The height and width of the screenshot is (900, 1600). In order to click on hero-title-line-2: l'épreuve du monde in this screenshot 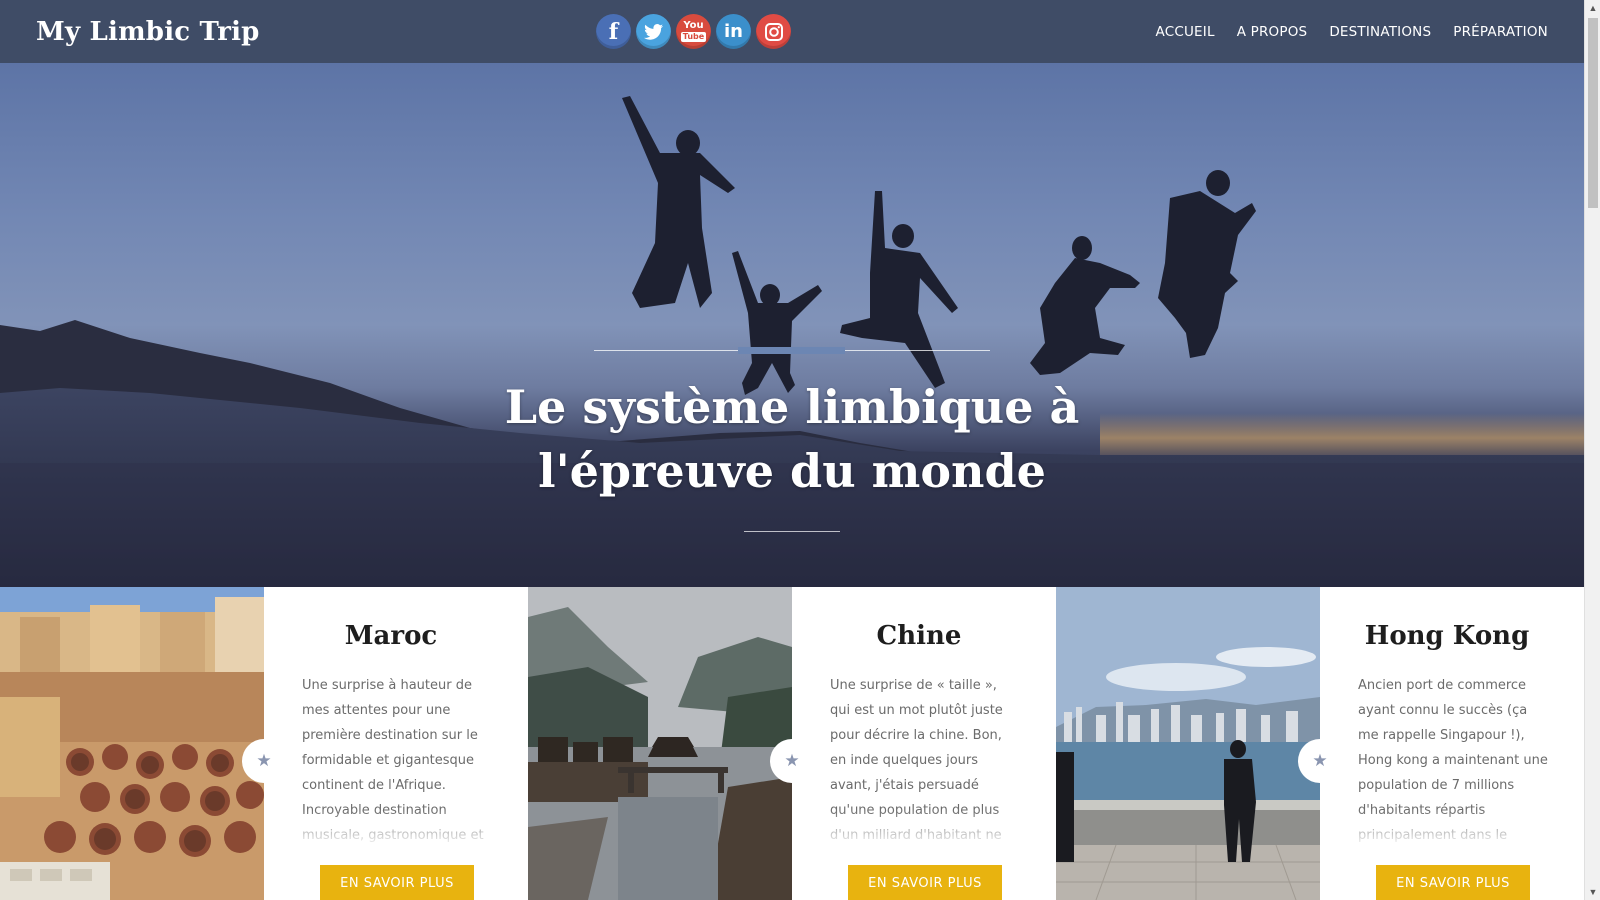, I will do `click(792, 471)`.